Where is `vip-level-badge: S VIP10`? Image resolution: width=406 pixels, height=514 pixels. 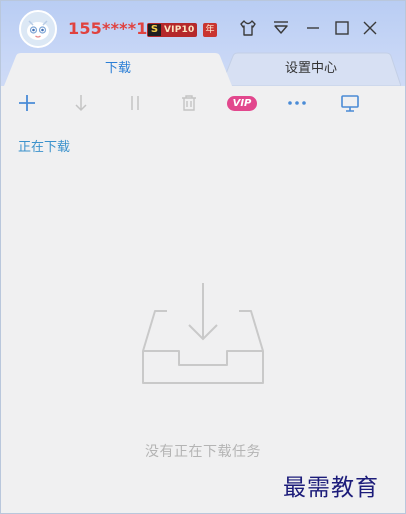 vip-level-badge: S VIP10 is located at coordinates (172, 30).